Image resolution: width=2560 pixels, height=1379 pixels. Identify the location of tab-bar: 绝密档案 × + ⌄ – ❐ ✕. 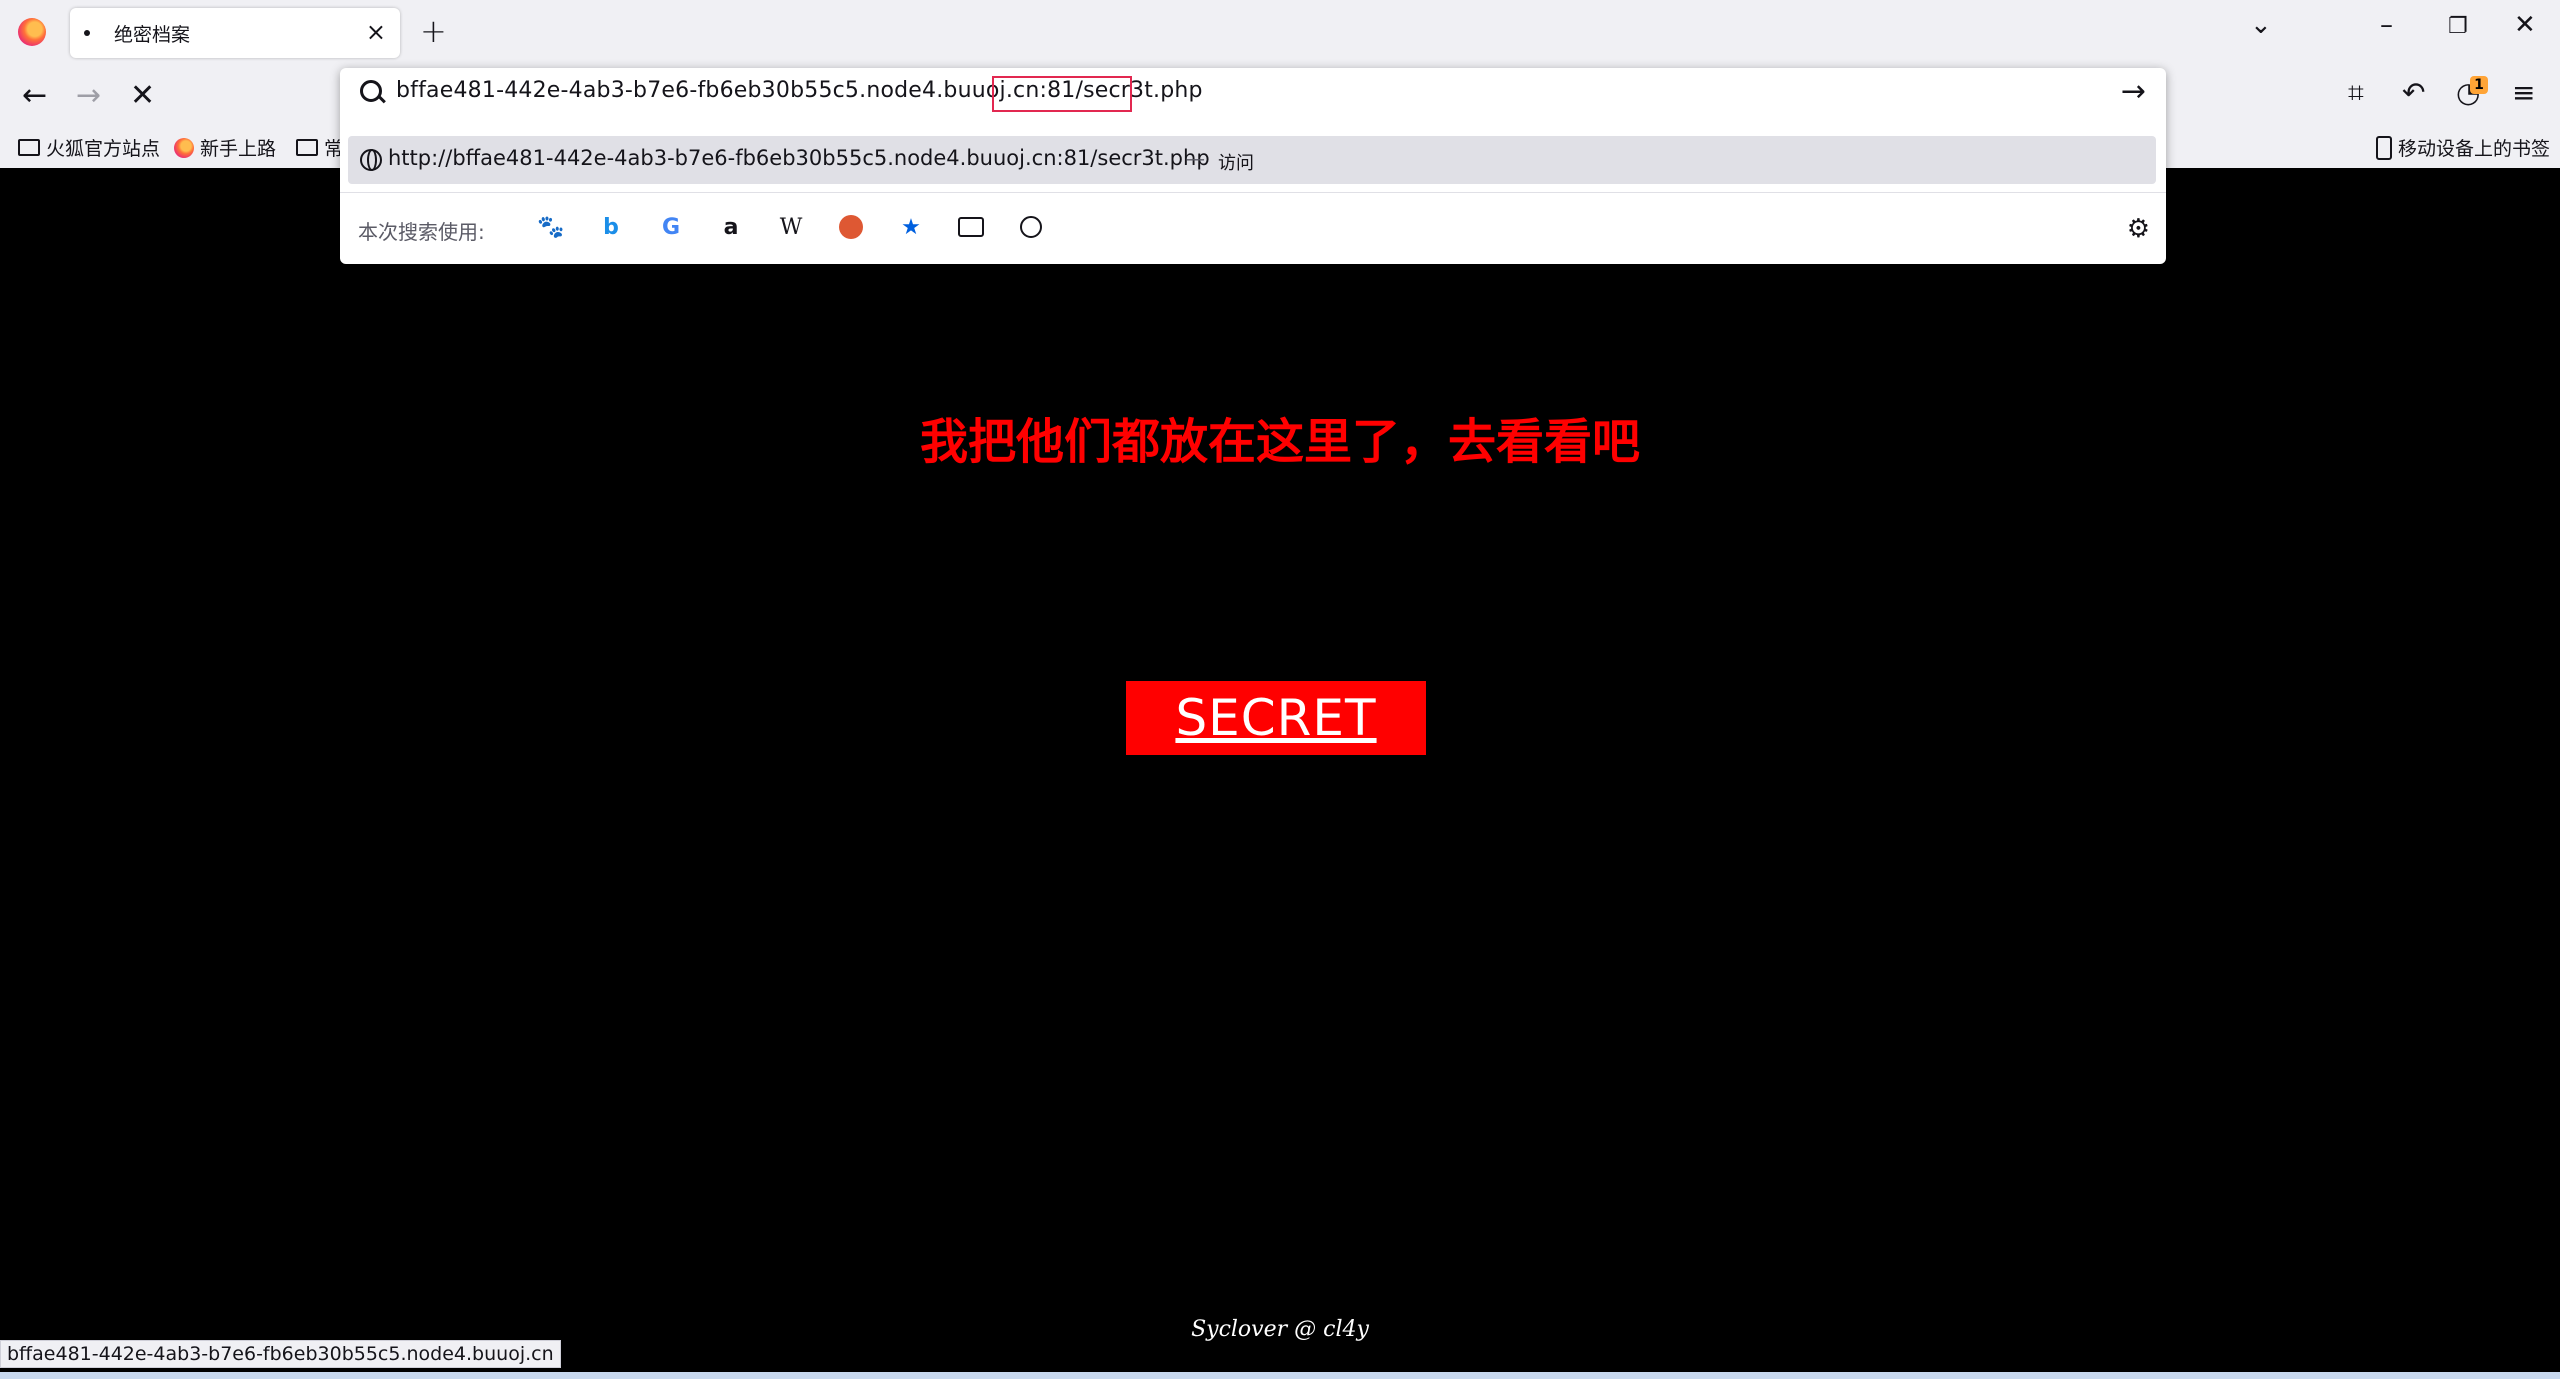
(1280, 33).